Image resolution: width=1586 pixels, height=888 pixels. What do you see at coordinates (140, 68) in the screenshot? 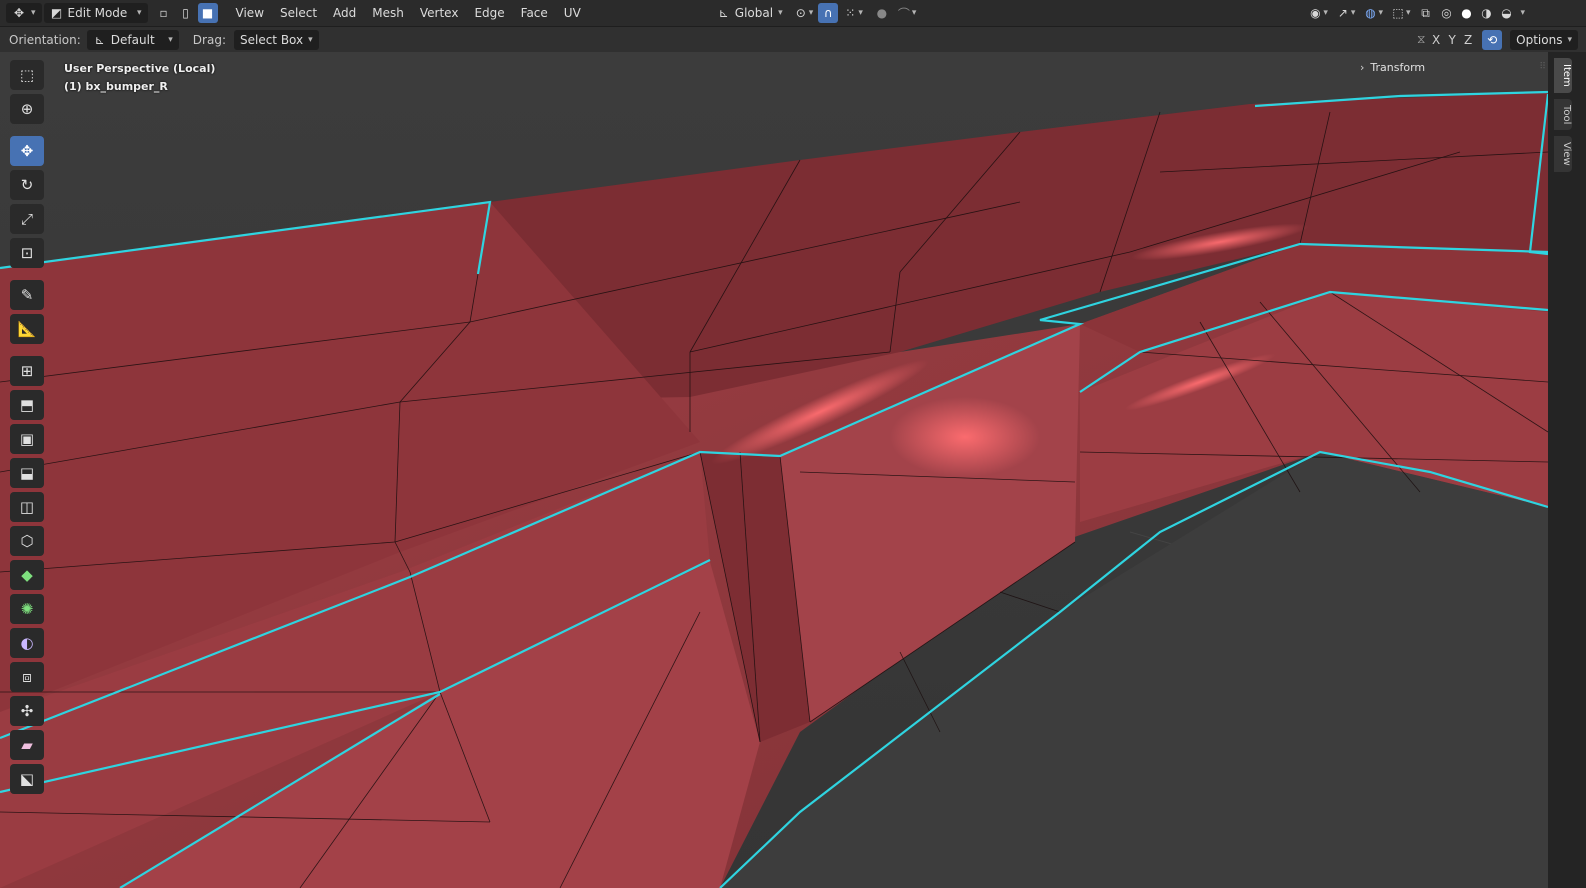
I see `perspective-text: User Perspective (Local)` at bounding box center [140, 68].